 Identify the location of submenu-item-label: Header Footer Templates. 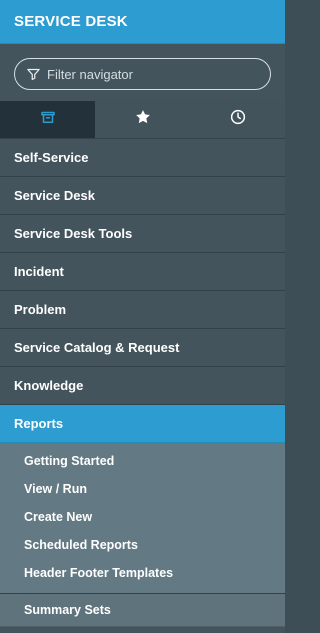
(99, 573).